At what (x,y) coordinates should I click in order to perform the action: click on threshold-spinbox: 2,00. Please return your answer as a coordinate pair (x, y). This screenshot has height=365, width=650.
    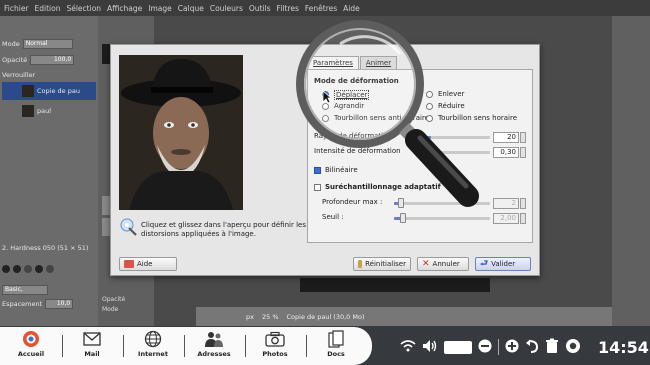
    Looking at the image, I should click on (506, 218).